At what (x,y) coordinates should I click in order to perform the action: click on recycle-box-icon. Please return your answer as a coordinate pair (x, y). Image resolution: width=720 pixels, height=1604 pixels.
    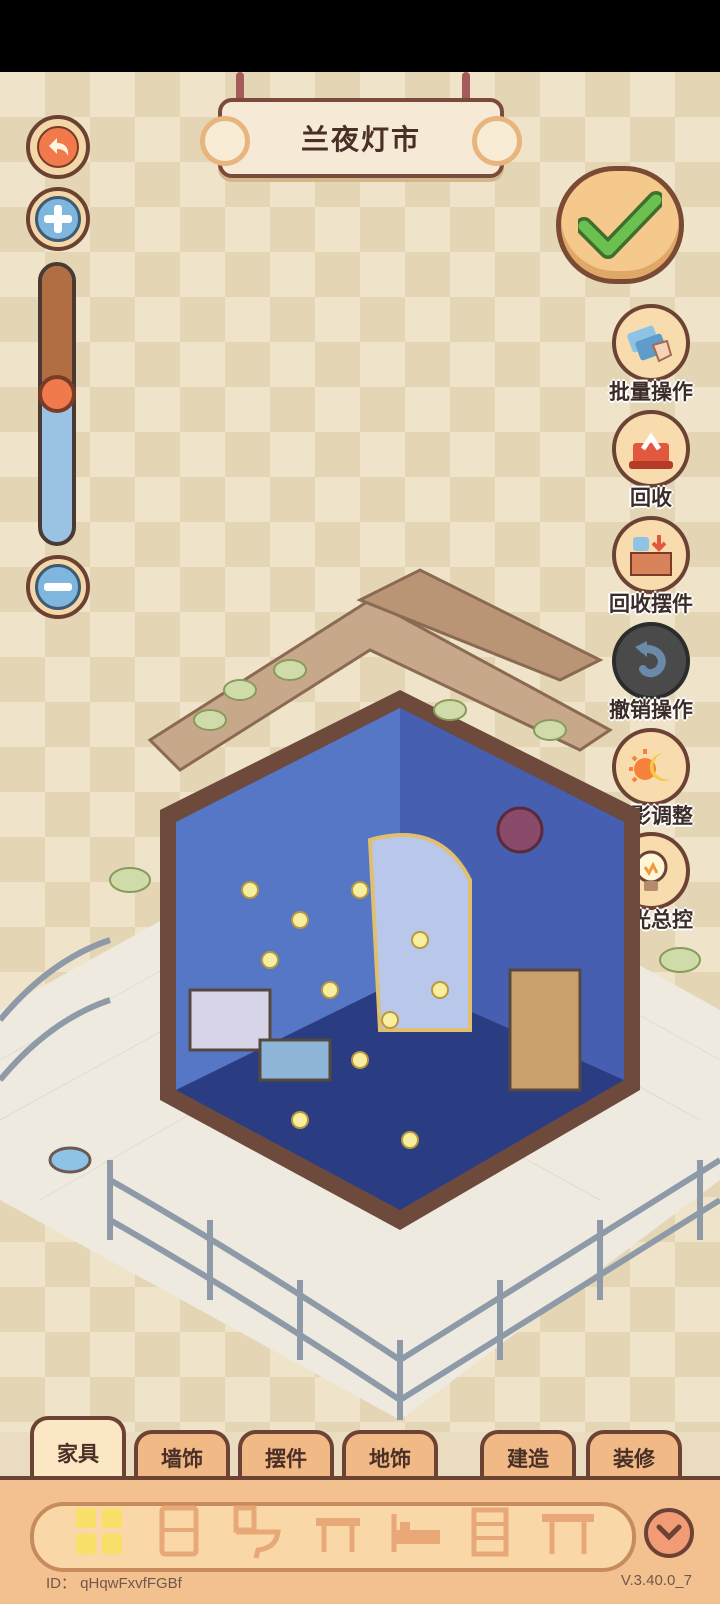
    Looking at the image, I should click on (651, 449).